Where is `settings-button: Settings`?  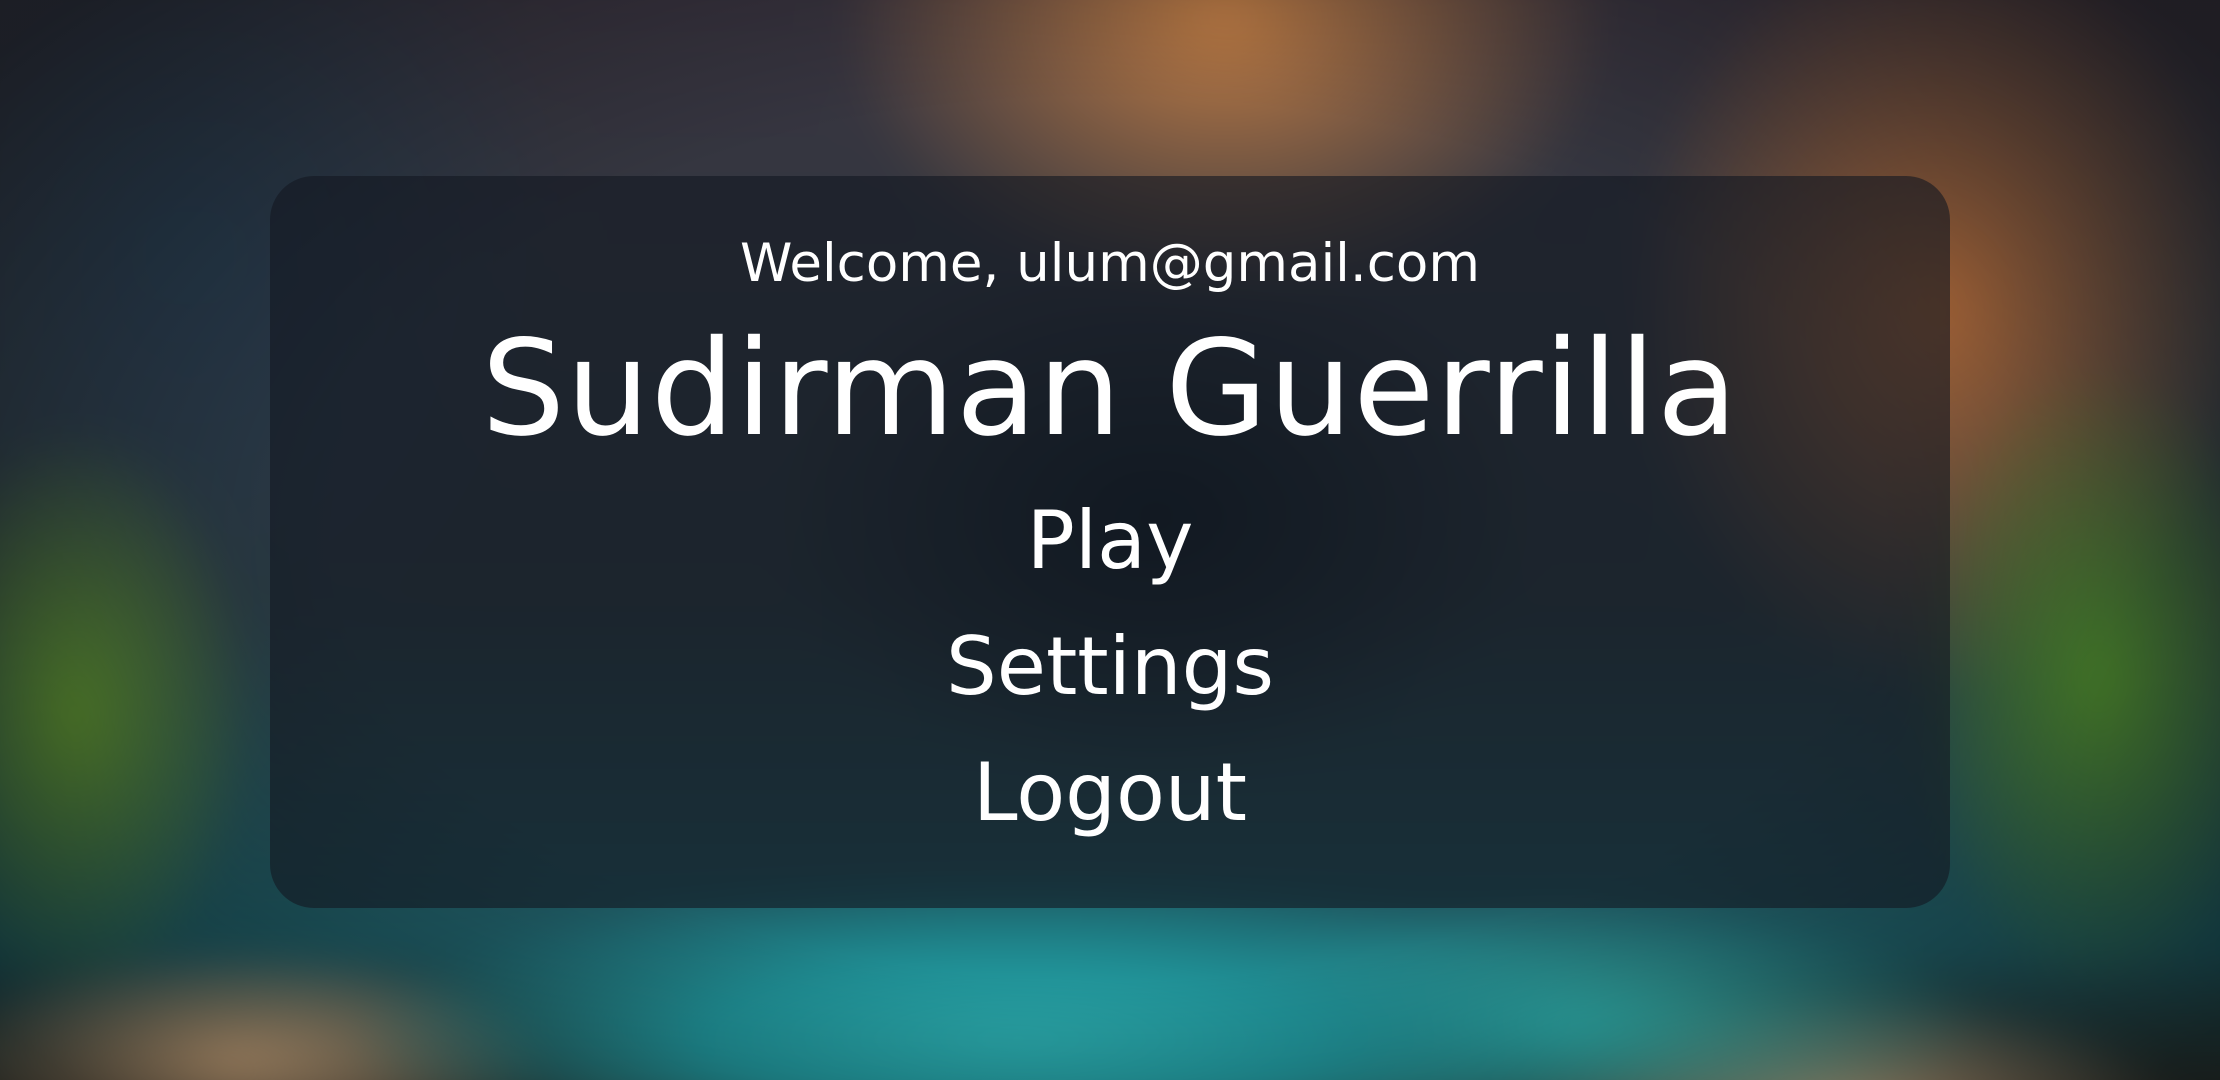 settings-button: Settings is located at coordinates (1110, 667).